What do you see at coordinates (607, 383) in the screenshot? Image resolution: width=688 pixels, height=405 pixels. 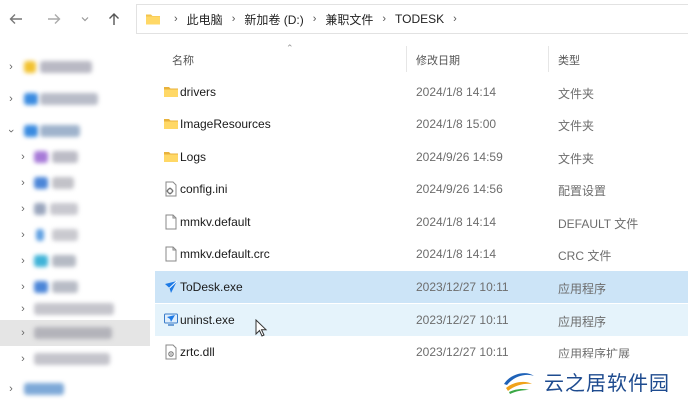 I see `watermark-text: 云之居软件园` at bounding box center [607, 383].